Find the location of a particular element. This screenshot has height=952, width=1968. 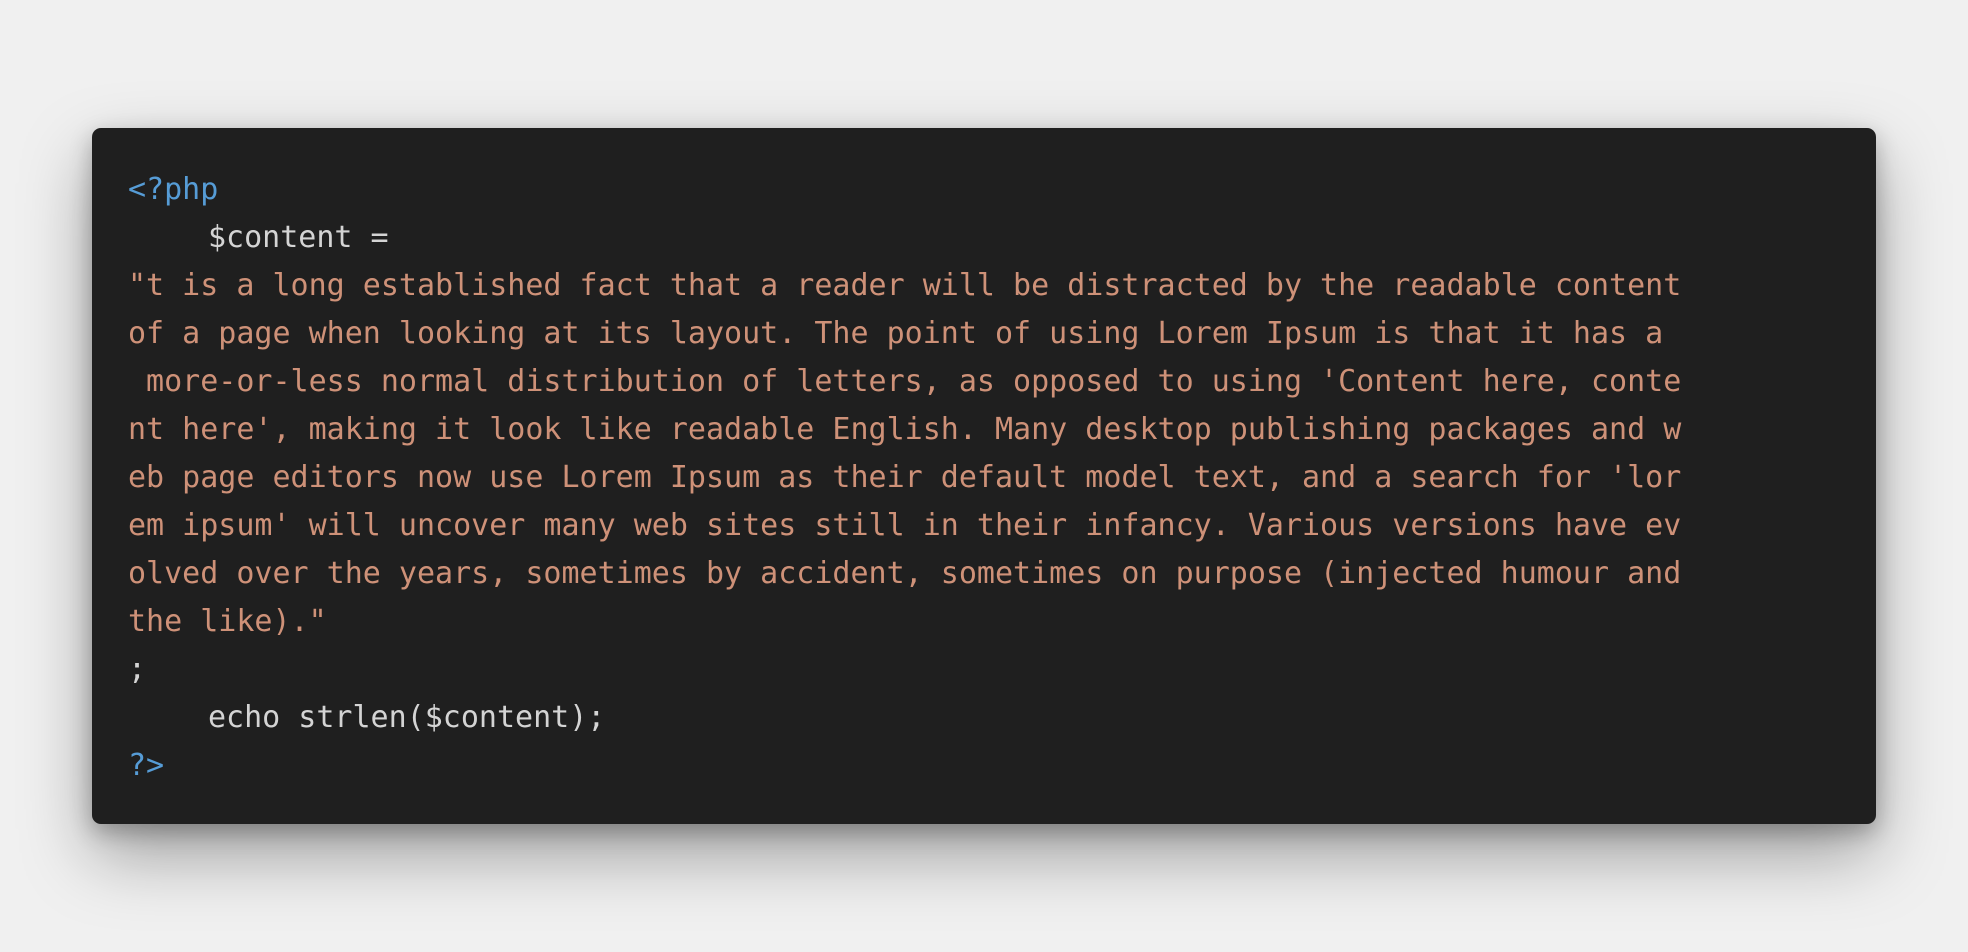

php-open-tag: <?php is located at coordinates (173, 189).